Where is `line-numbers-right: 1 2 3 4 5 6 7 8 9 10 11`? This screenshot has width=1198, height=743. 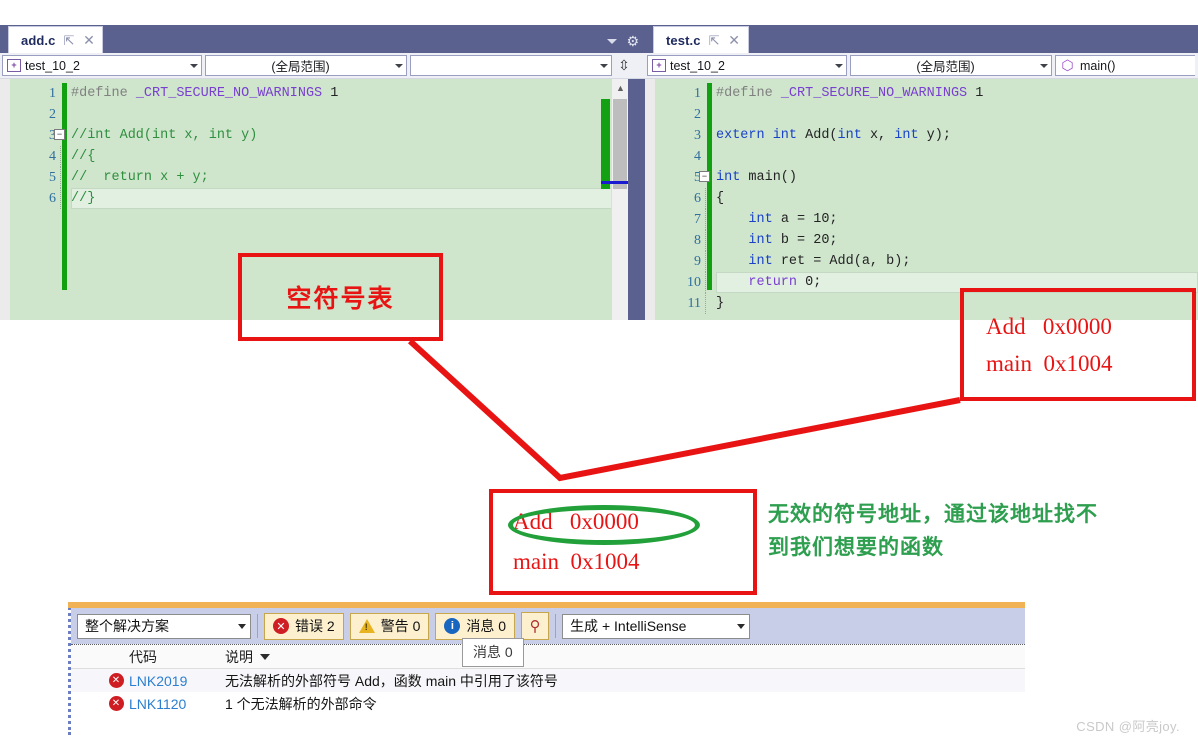 line-numbers-right: 1 2 3 4 5 6 7 8 9 10 11 is located at coordinates (681, 199).